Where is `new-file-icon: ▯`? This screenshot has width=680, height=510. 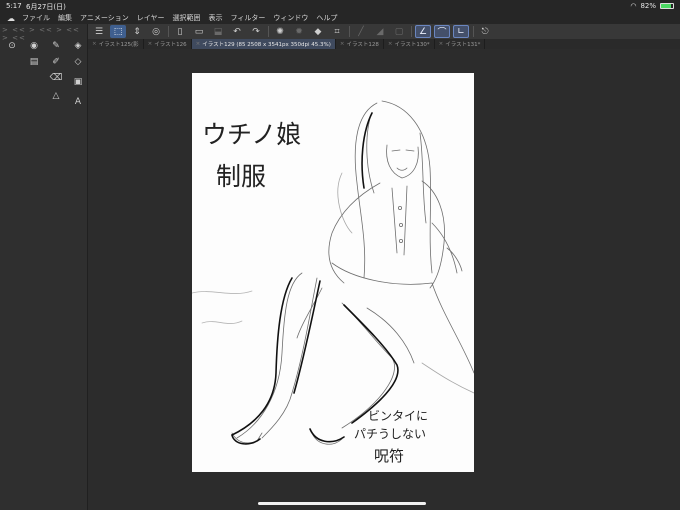 new-file-icon: ▯ is located at coordinates (180, 31).